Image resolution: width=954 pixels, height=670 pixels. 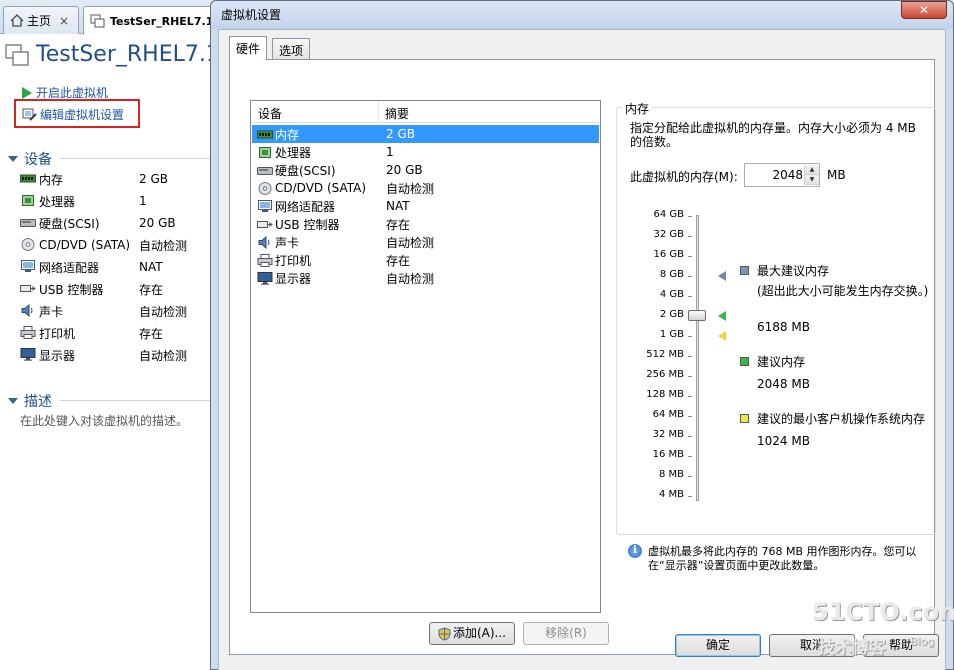 What do you see at coordinates (115, 201) in the screenshot?
I see `device-summary-row: 处理器 1` at bounding box center [115, 201].